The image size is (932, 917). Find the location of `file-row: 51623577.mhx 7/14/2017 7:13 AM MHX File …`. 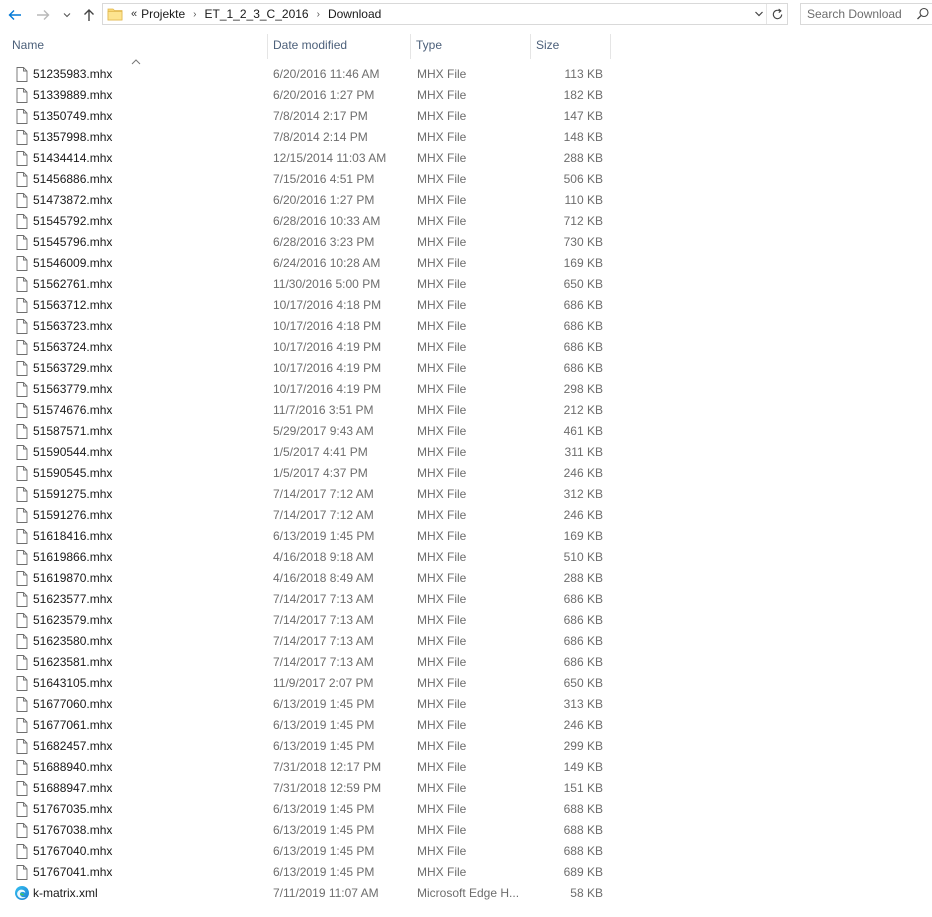

file-row: 51623577.mhx 7/14/2017 7:13 AM MHX File … is located at coordinates (466, 599).